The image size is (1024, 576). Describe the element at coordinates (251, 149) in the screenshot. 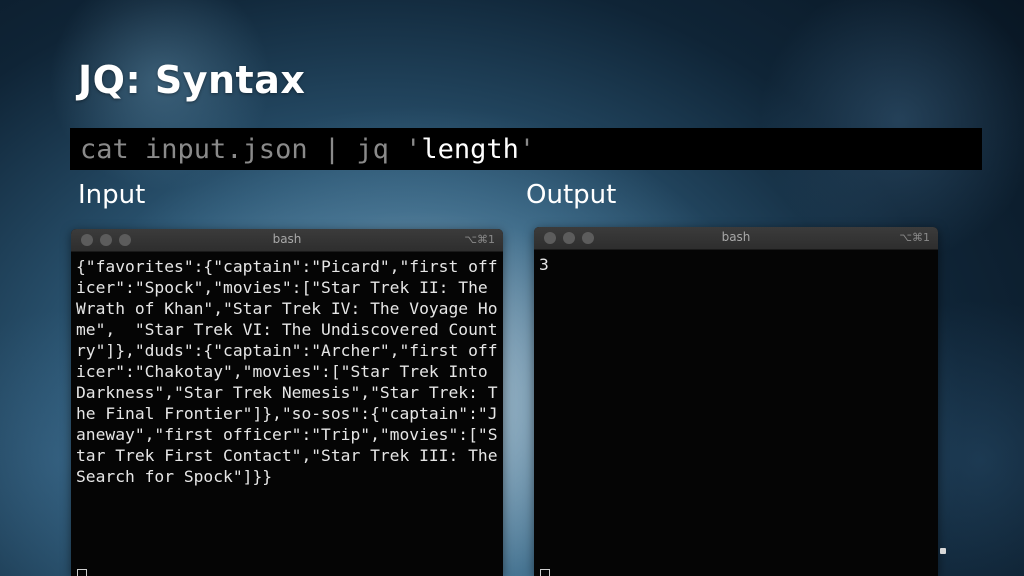

I see `command-prefix: cat input.json | jq '` at that location.